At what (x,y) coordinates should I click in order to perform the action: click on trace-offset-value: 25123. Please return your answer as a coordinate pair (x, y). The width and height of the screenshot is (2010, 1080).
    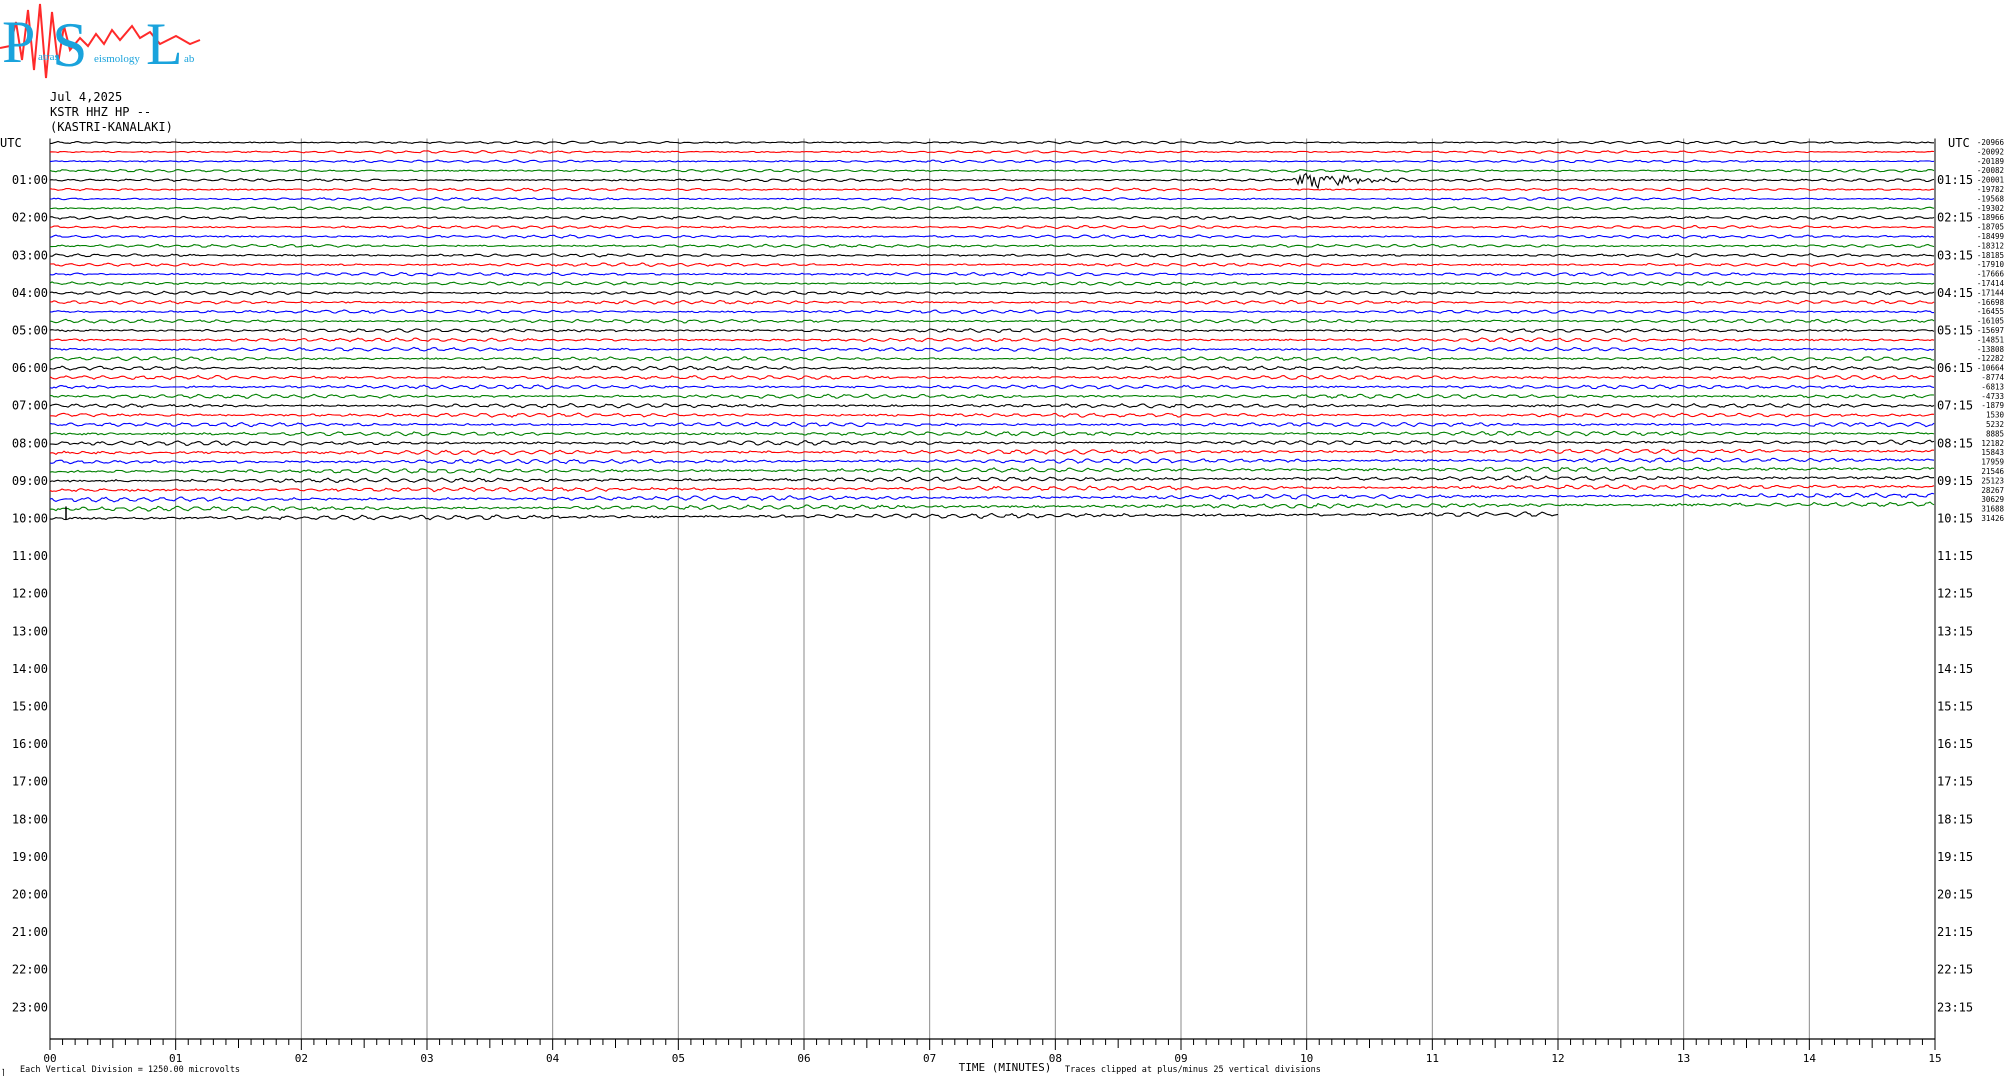
    Looking at the image, I should click on (1992, 480).